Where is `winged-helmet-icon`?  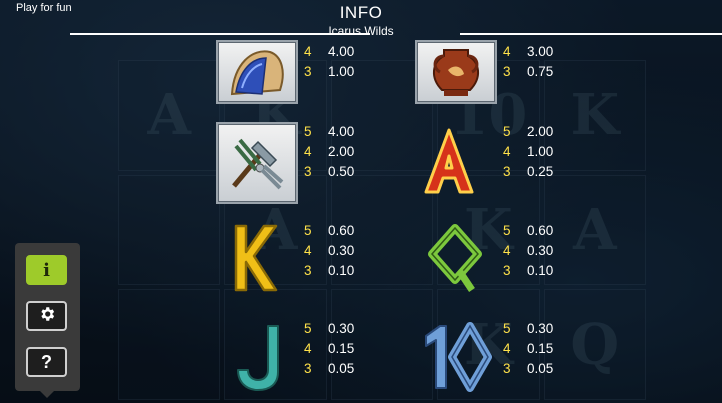 winged-helmet-icon is located at coordinates (257, 72).